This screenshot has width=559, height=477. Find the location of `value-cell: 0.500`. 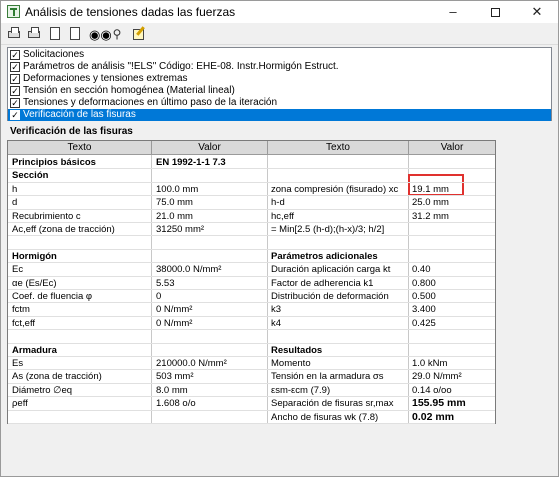

value-cell: 0.500 is located at coordinates (453, 296).